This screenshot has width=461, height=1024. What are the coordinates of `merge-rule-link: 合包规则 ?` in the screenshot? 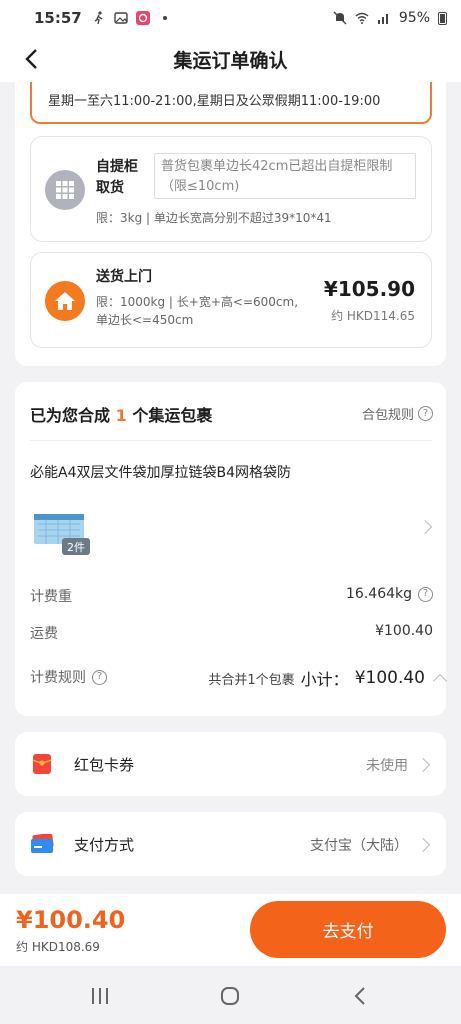 It's located at (397, 413).